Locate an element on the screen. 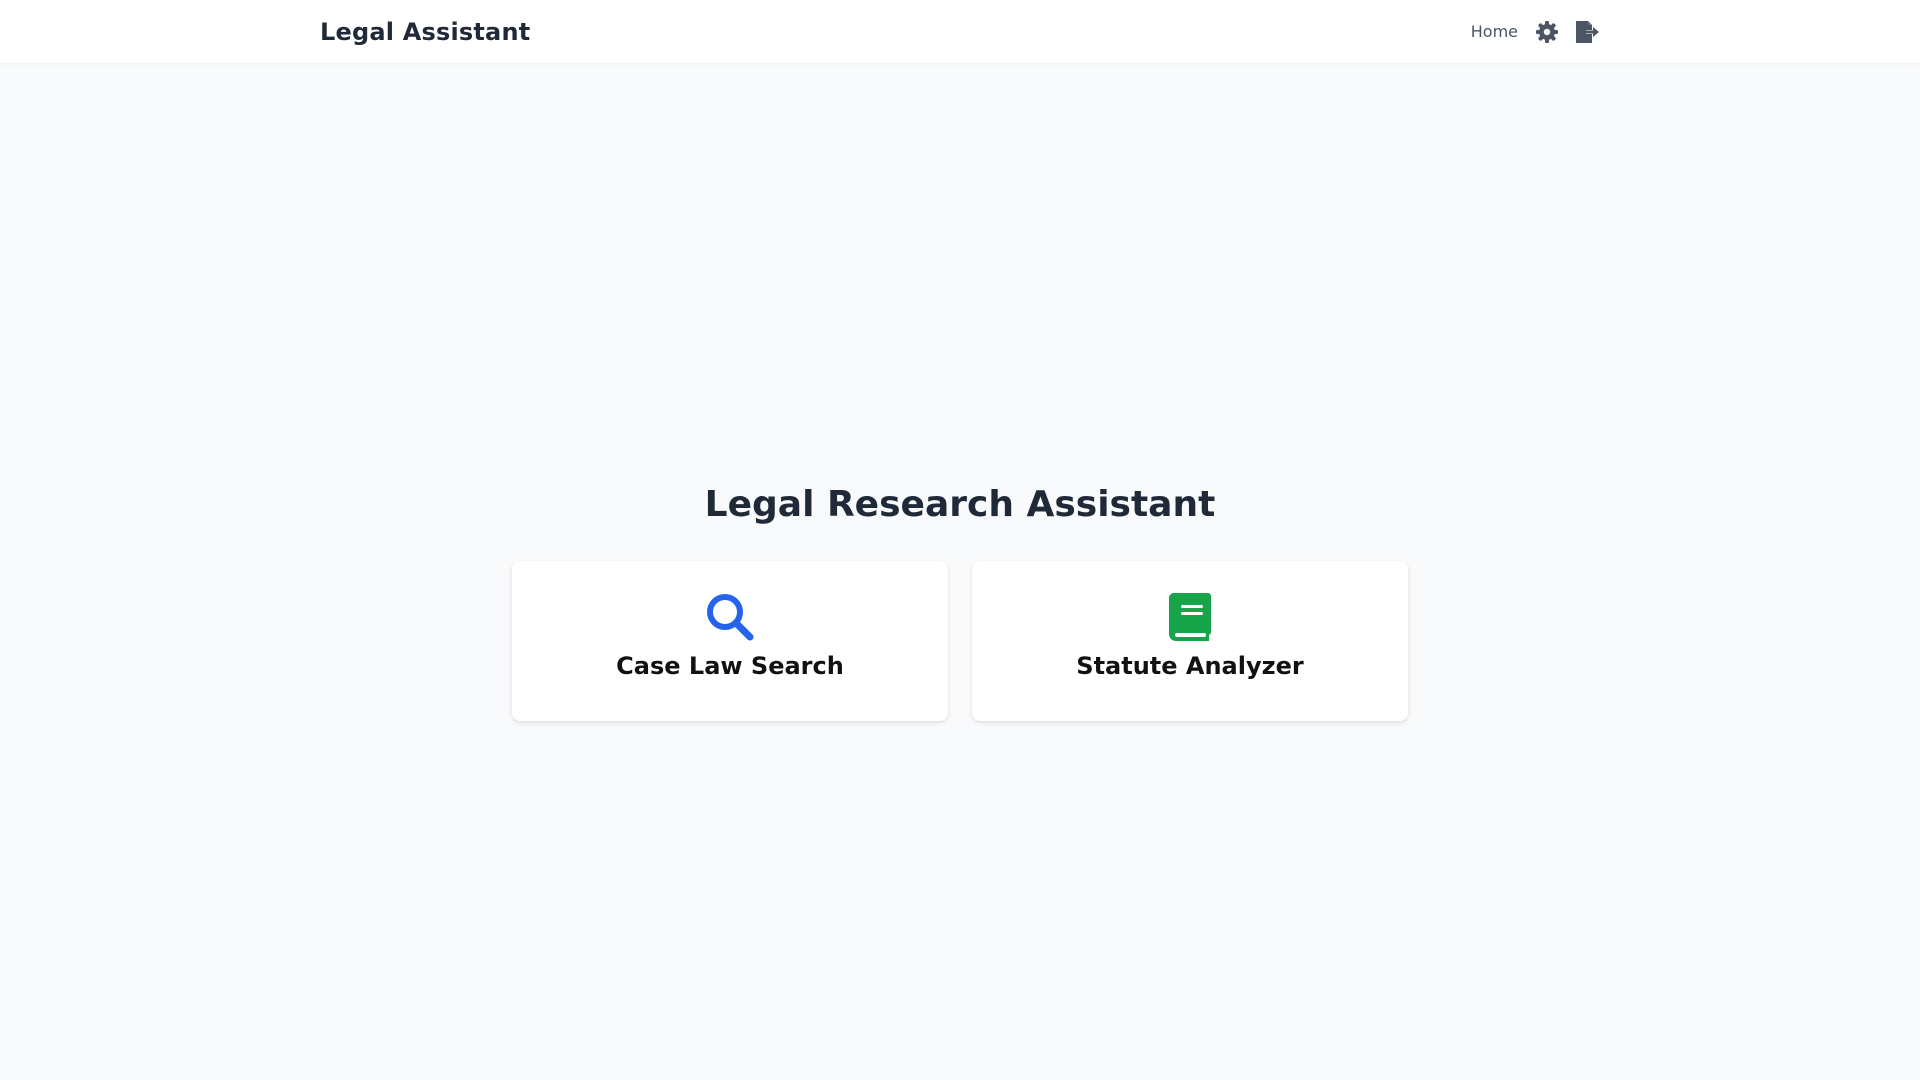 This screenshot has height=1080, width=1920. search-icon is located at coordinates (730, 617).